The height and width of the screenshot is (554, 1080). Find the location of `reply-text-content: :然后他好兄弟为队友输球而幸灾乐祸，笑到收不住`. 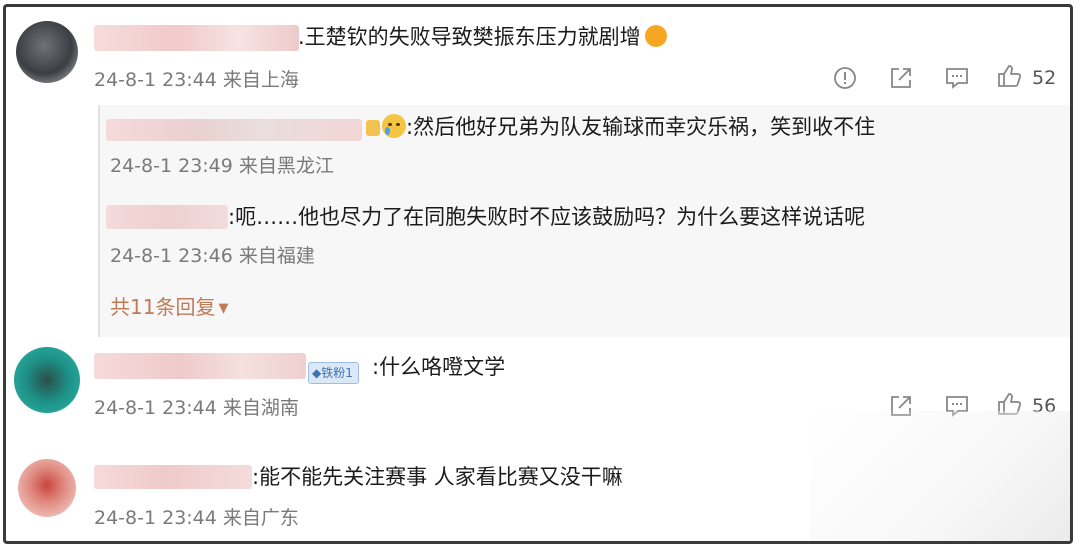

reply-text-content: :然后他好兄弟为队友输球而幸灾乐祸，笑到收不住 is located at coordinates (641, 127).